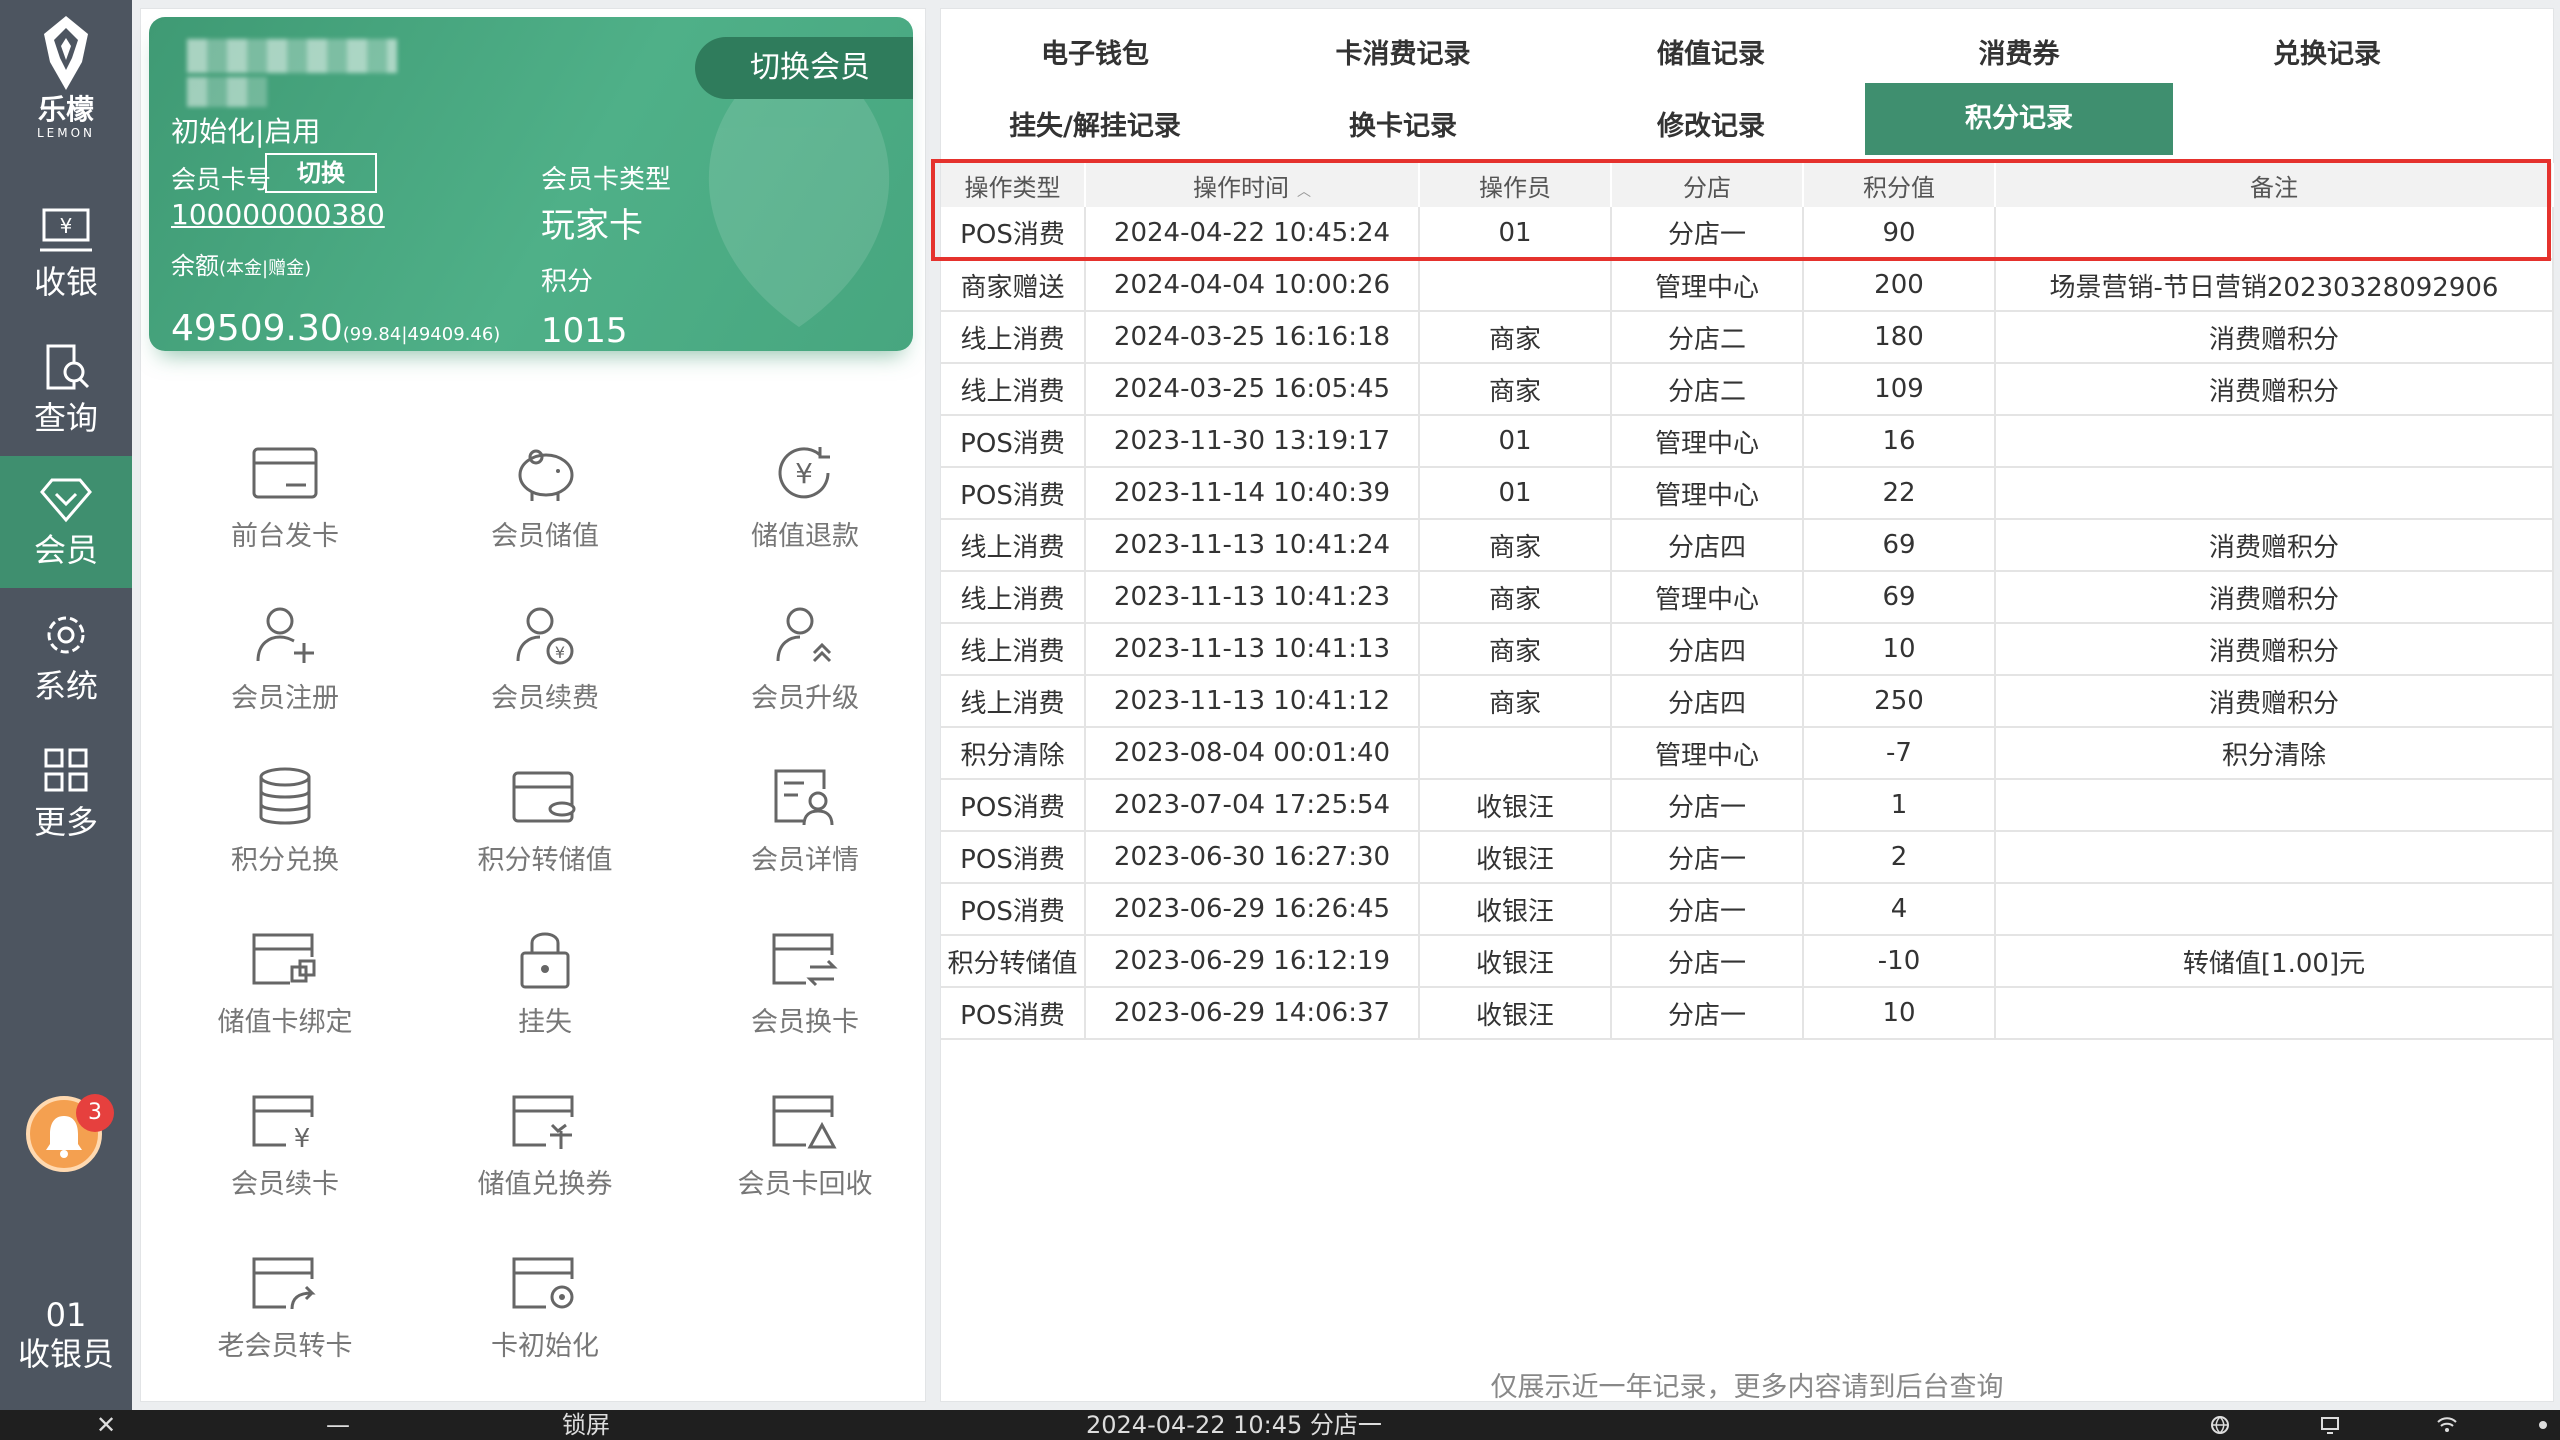  What do you see at coordinates (285, 672) in the screenshot?
I see `function-register: 会员注册` at bounding box center [285, 672].